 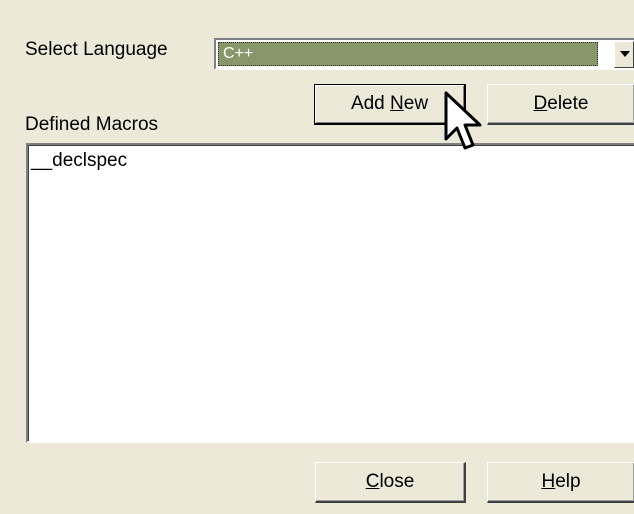 What do you see at coordinates (624, 54) in the screenshot?
I see `chevron-down-icon` at bounding box center [624, 54].